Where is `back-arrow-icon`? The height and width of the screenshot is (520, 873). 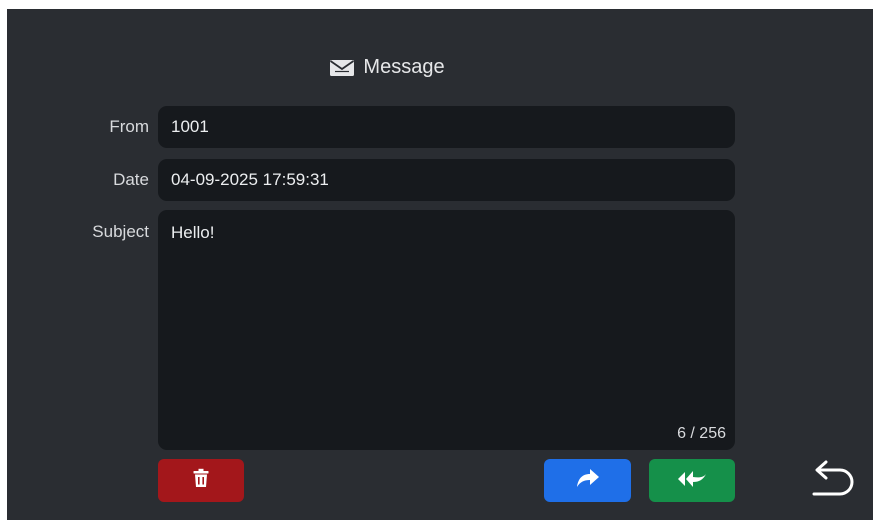 back-arrow-icon is located at coordinates (832, 482).